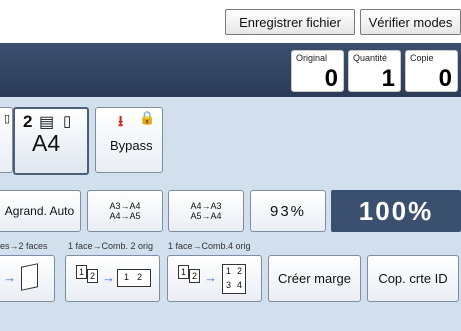  What do you see at coordinates (28, 121) in the screenshot?
I see `tray-number: 2` at bounding box center [28, 121].